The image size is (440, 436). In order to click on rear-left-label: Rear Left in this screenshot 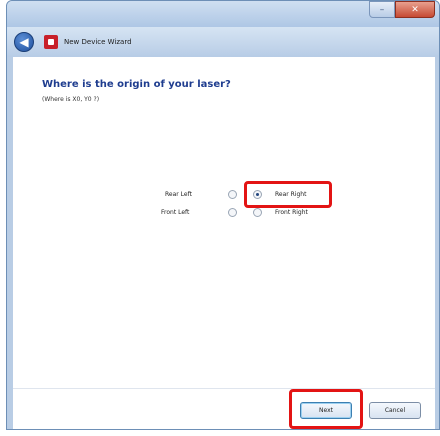, I will do `click(178, 194)`.